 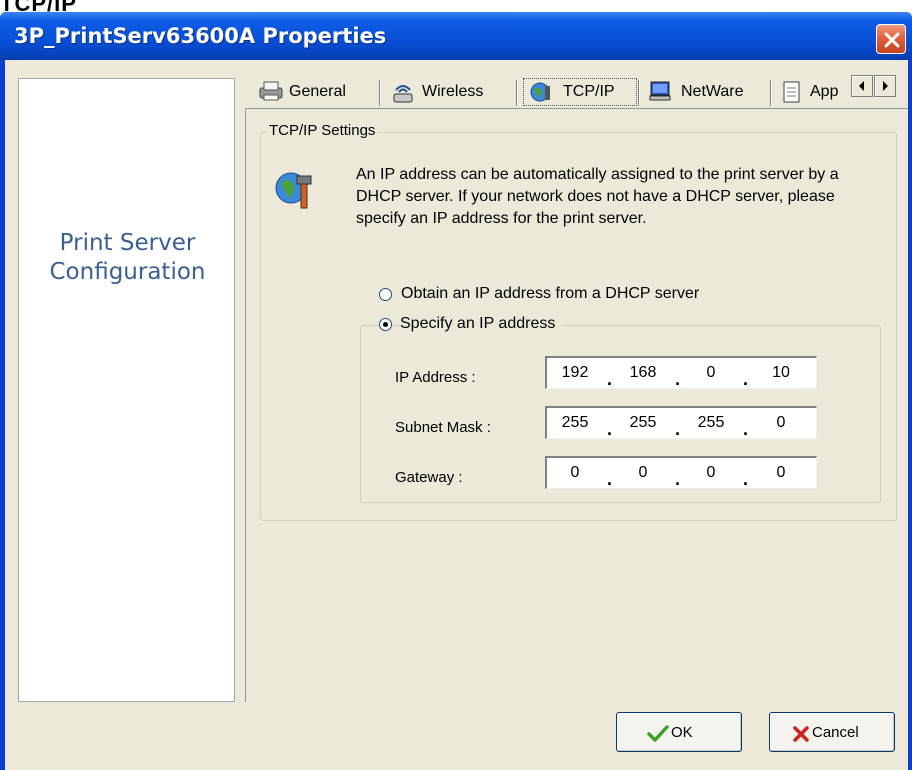 I want to click on title-bar: 3P_PrintServ63600A Properties, so click(x=456, y=36).